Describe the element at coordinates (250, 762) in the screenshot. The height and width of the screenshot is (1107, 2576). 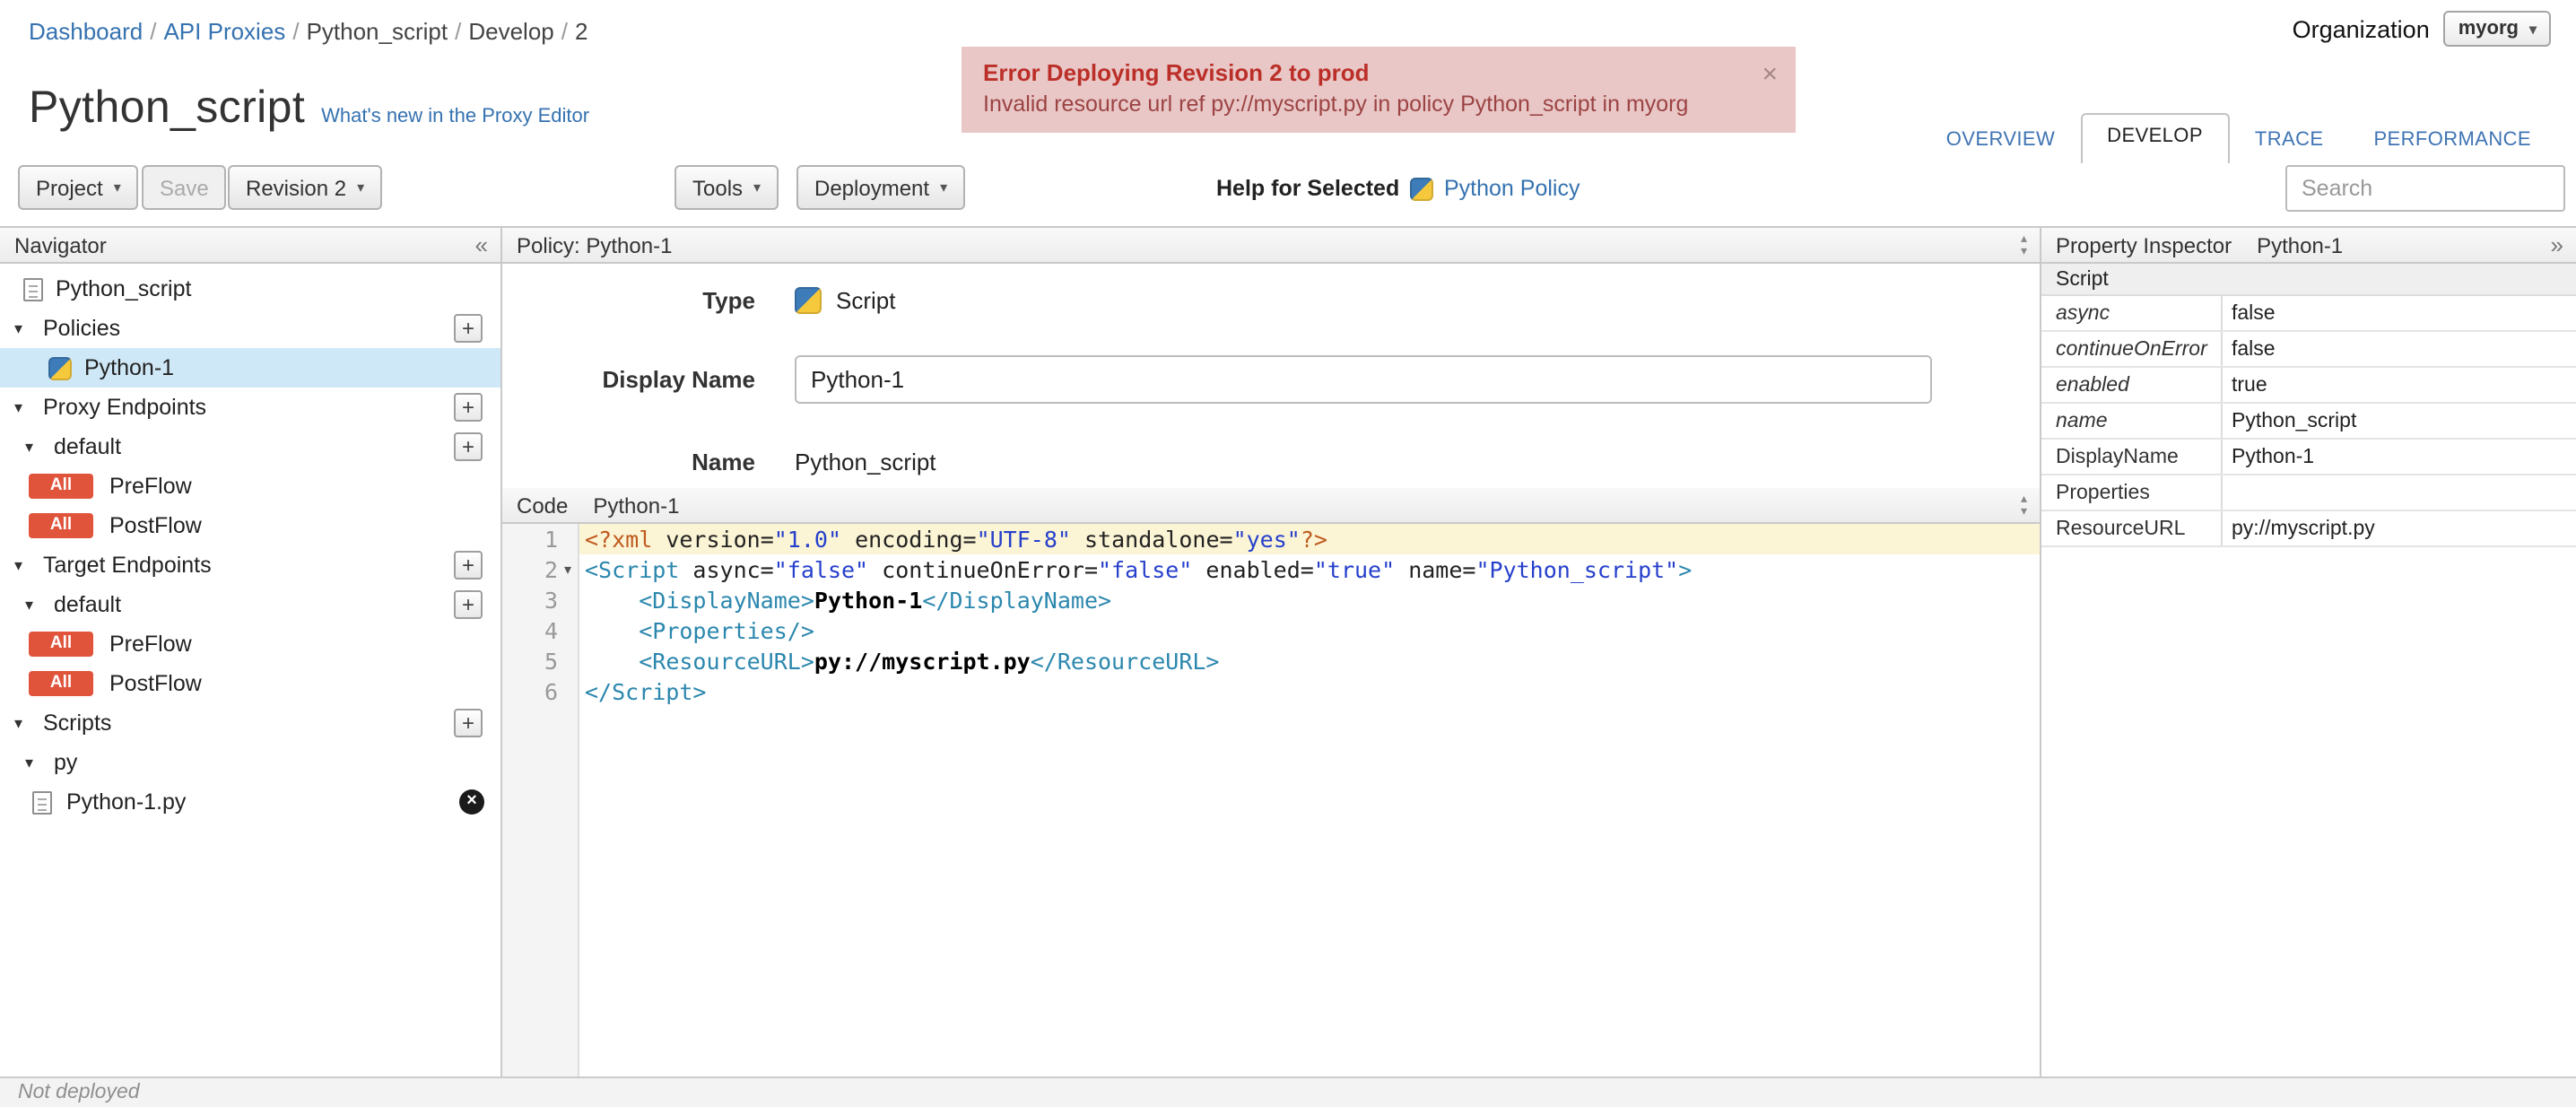
I see `nav-group-py: ▾ py` at that location.